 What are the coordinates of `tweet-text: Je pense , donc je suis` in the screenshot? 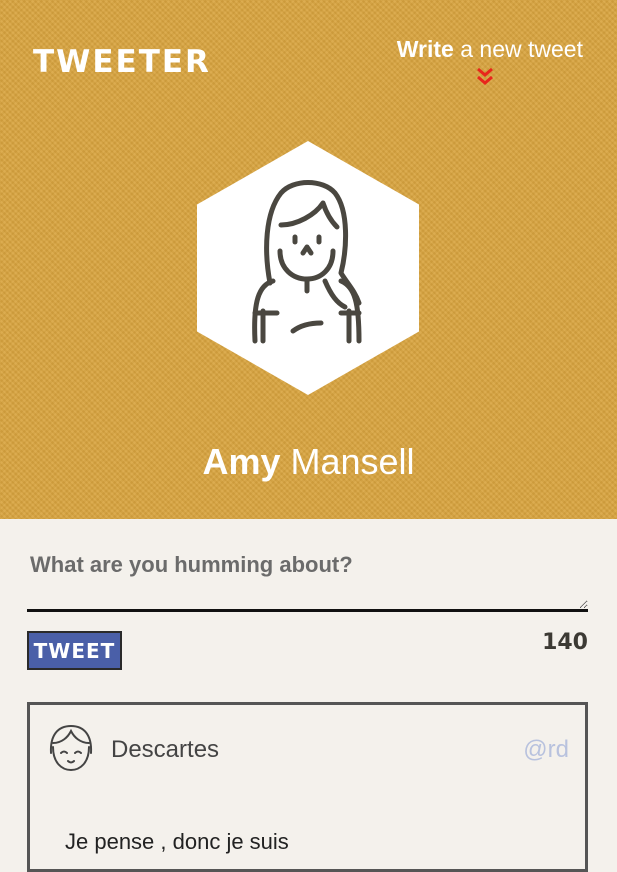 It's located at (177, 841).